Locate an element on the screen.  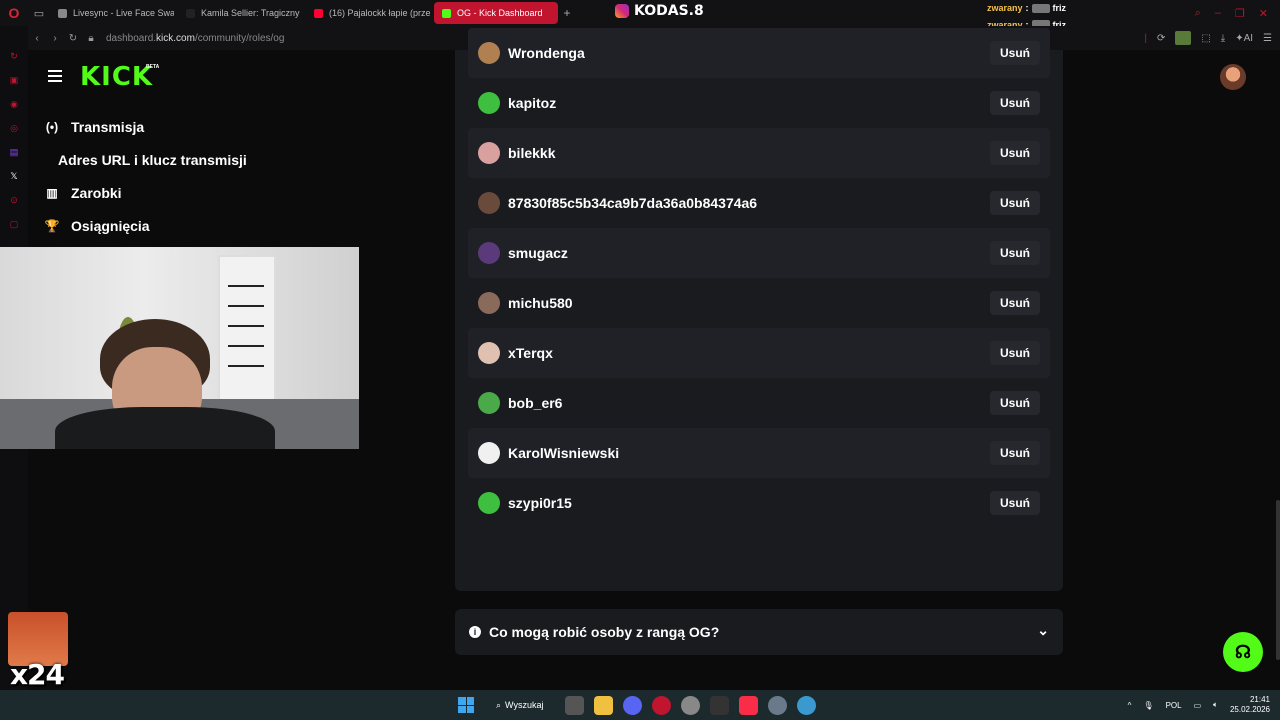
menu-icon: ☰ is located at coordinates (1267, 38).